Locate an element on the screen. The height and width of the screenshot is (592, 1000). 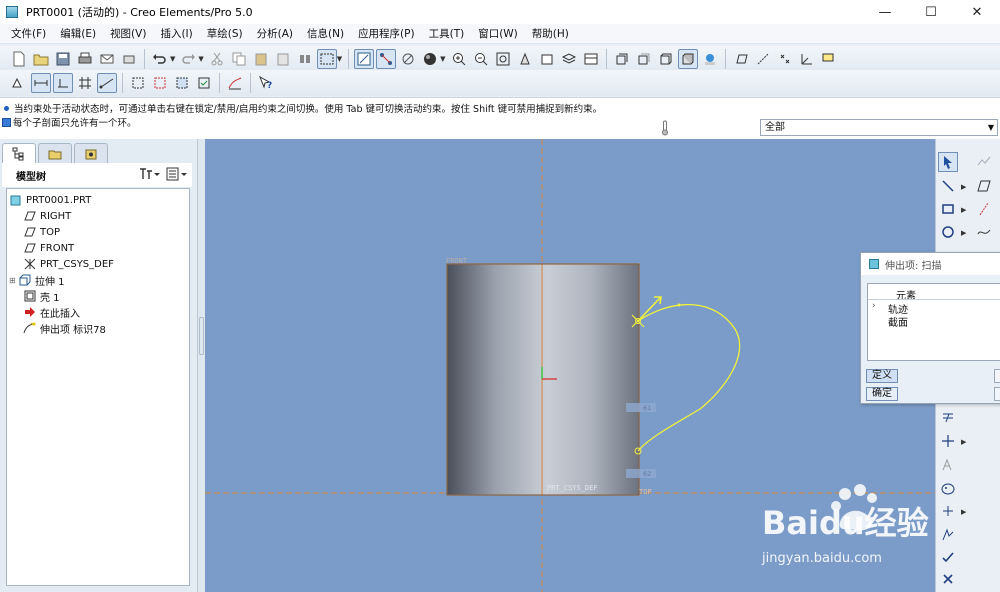
line-tool-icon is located at coordinates (948, 186).